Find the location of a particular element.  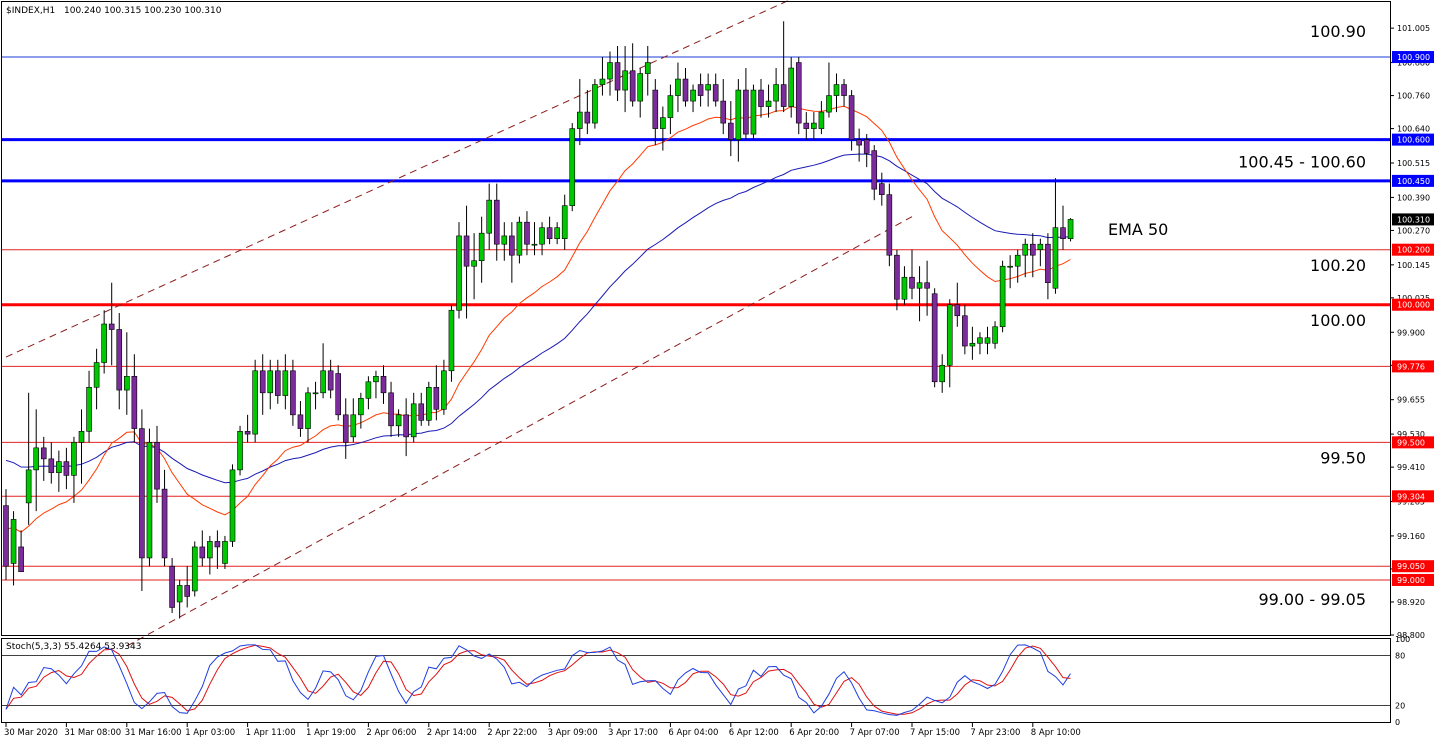

time-tick-label: 7 Apr 23:00 is located at coordinates (995, 733).